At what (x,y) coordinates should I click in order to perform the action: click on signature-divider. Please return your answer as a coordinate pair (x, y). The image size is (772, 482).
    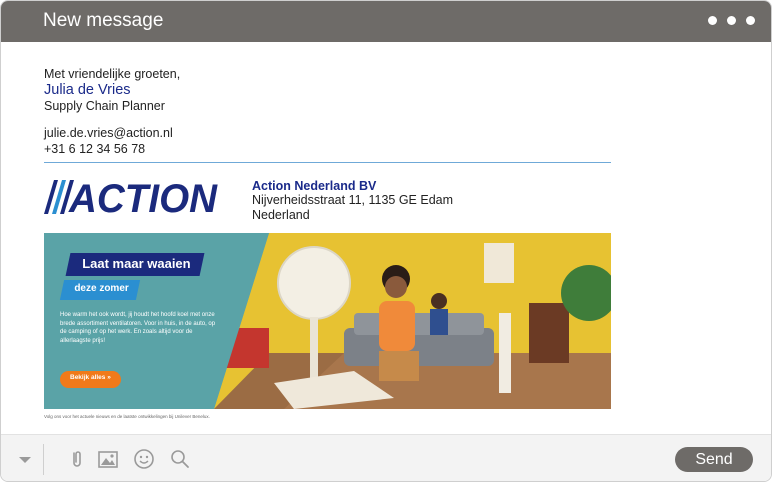
    Looking at the image, I should click on (327, 162).